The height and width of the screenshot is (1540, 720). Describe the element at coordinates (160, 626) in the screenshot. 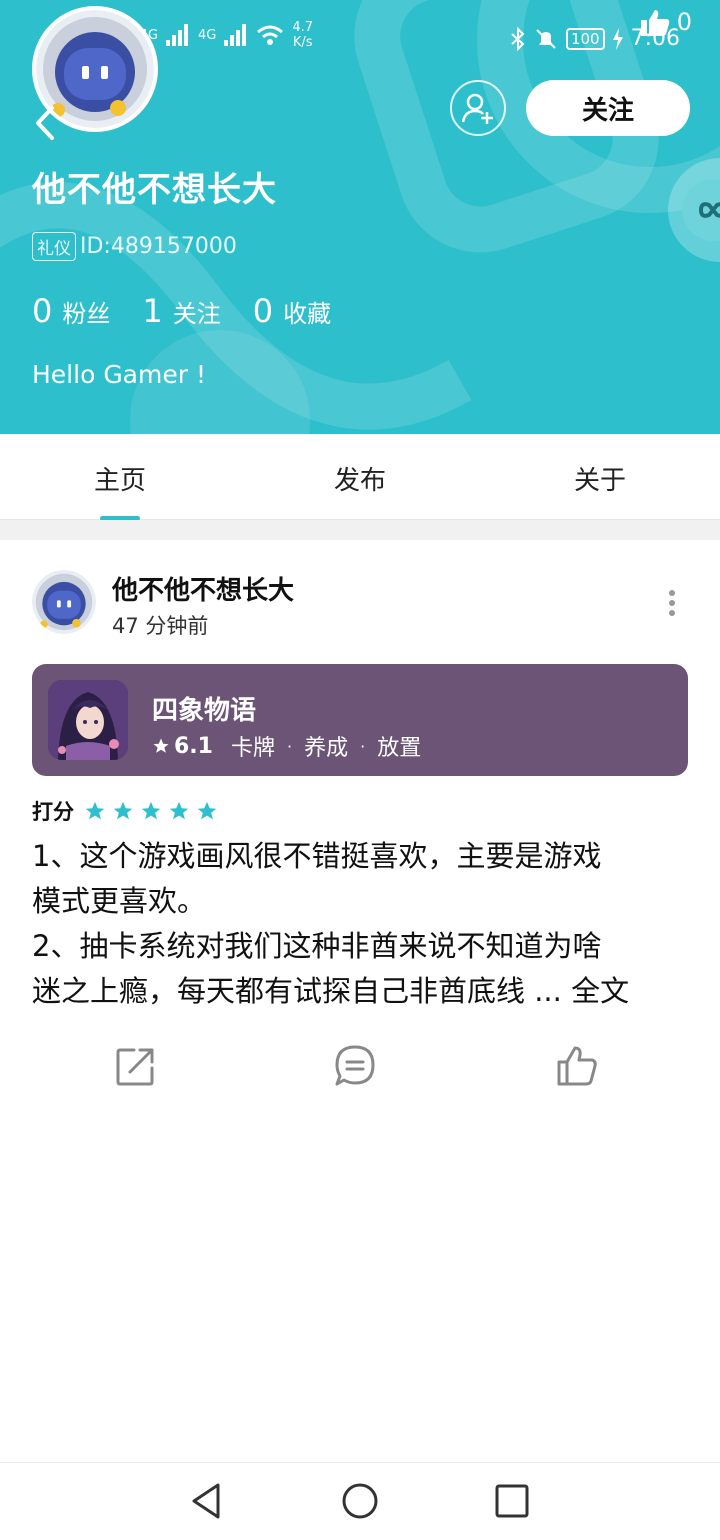

I see `post-timestamp: 47 分钟前` at that location.